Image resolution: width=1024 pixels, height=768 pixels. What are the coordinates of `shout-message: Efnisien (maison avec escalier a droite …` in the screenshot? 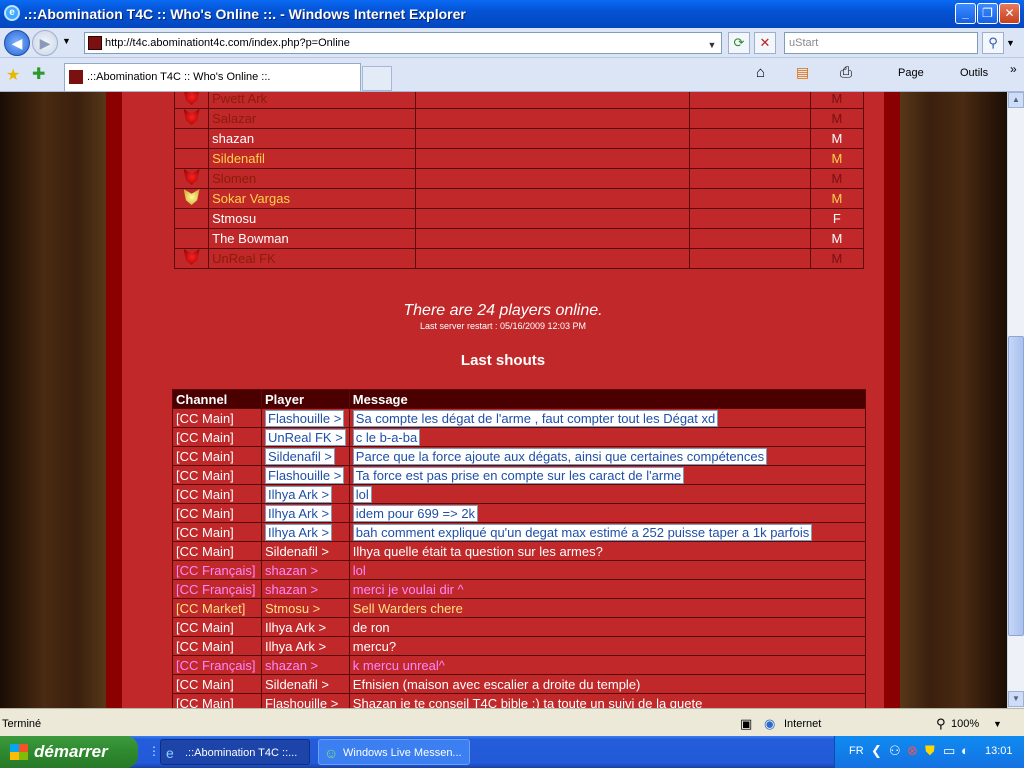 It's located at (607, 684).